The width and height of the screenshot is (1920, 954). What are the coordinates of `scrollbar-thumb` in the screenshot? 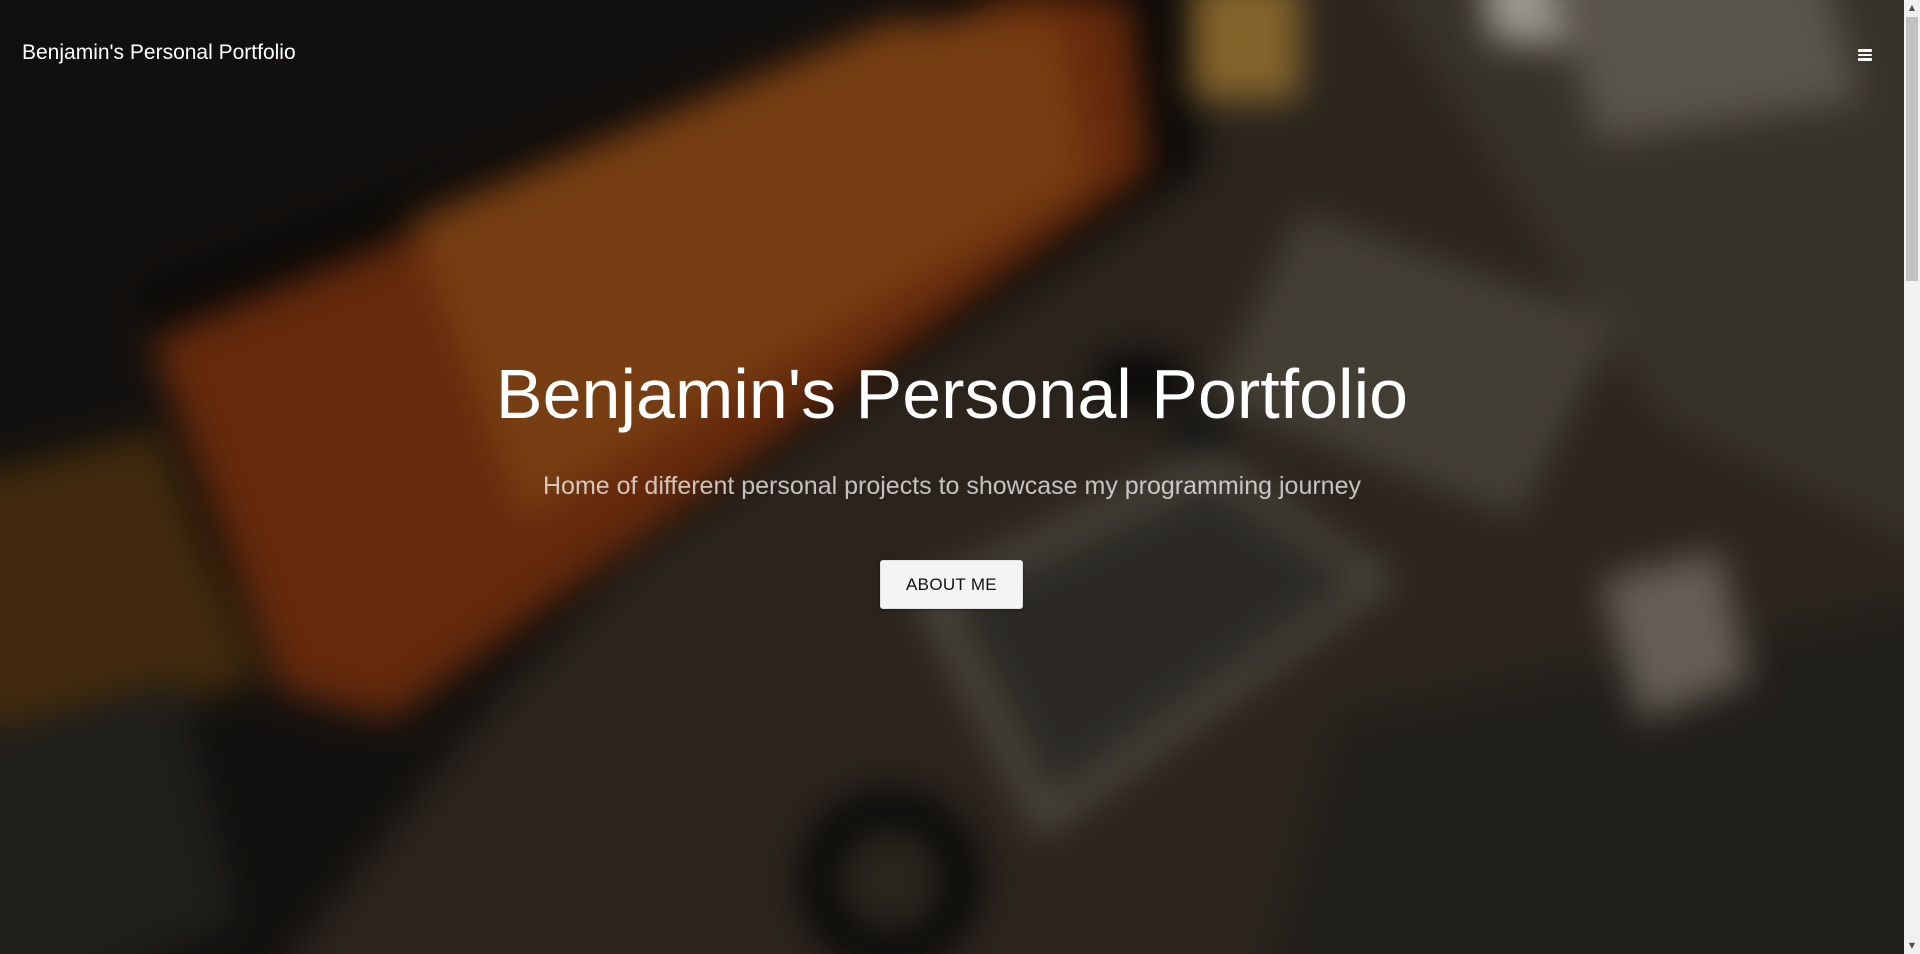 It's located at (1912, 149).